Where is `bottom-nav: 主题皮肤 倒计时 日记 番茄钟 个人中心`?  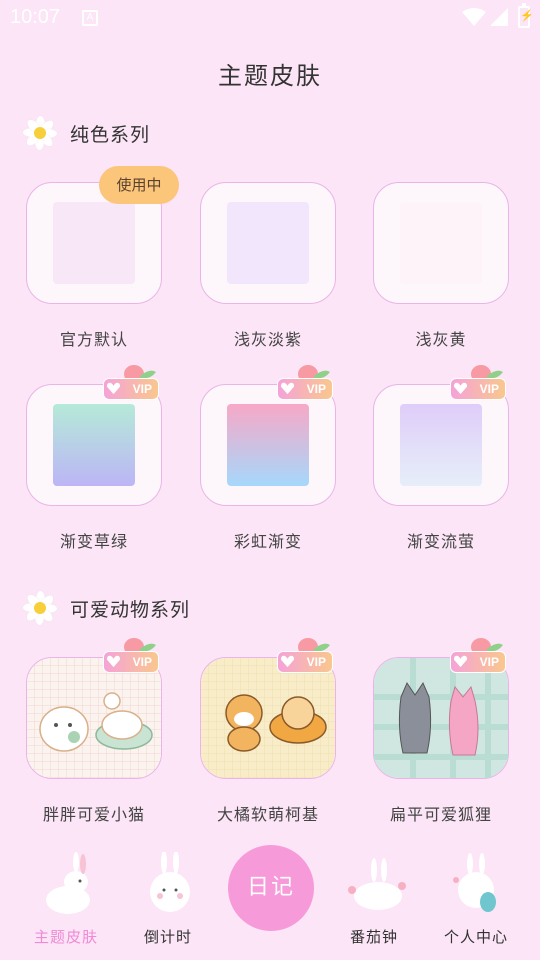
bottom-nav: 主题皮肤 倒计时 日记 番茄钟 个人中心 is located at coordinates (270, 900).